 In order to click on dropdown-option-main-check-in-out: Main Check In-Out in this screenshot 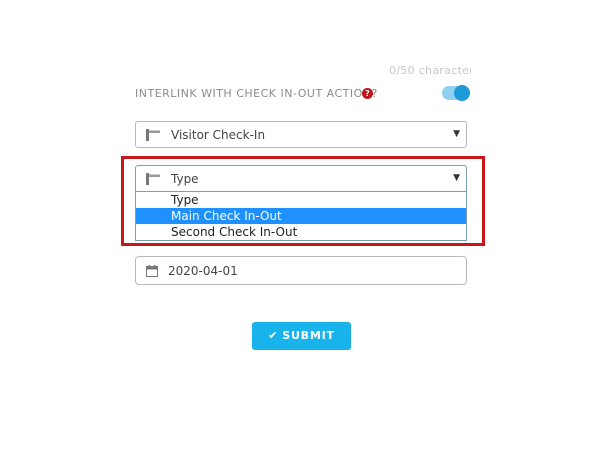, I will do `click(301, 216)`.